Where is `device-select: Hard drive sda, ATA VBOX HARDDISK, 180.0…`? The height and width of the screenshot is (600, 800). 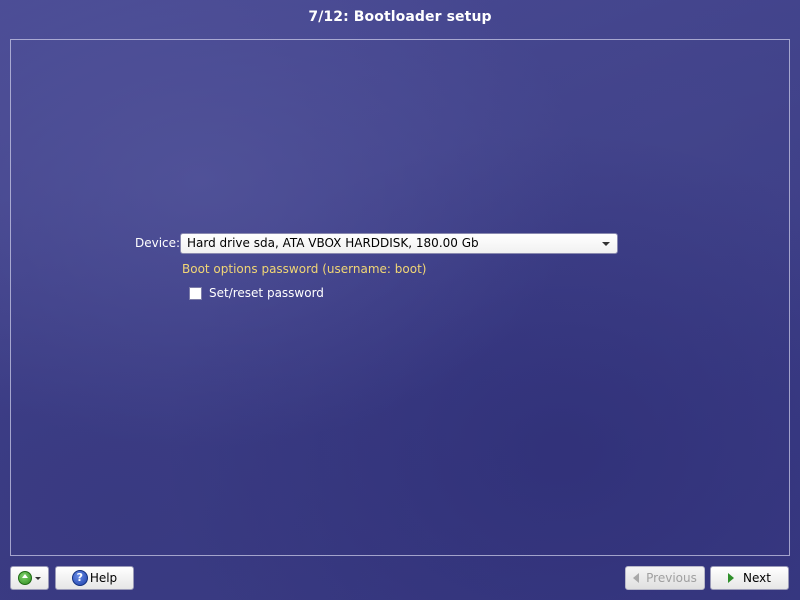
device-select: Hard drive sda, ATA VBOX HARDDISK, 180.0… is located at coordinates (399, 243).